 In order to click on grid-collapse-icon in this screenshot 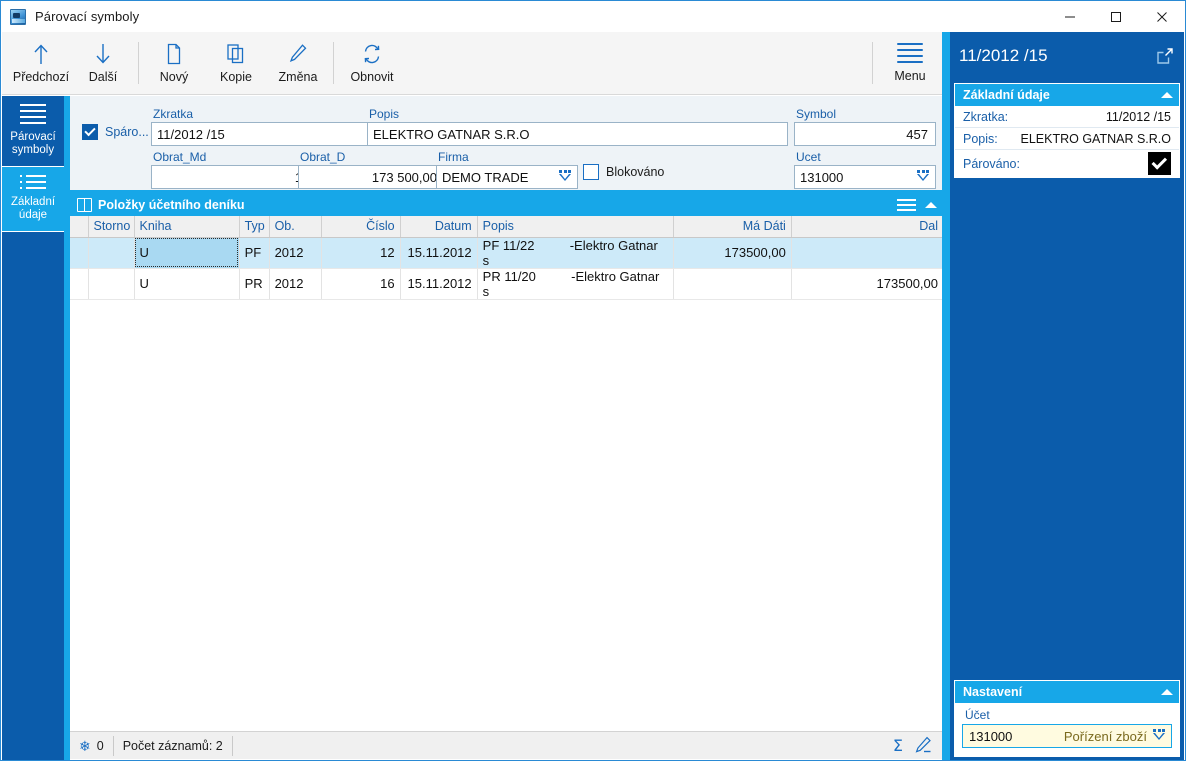, I will do `click(931, 204)`.